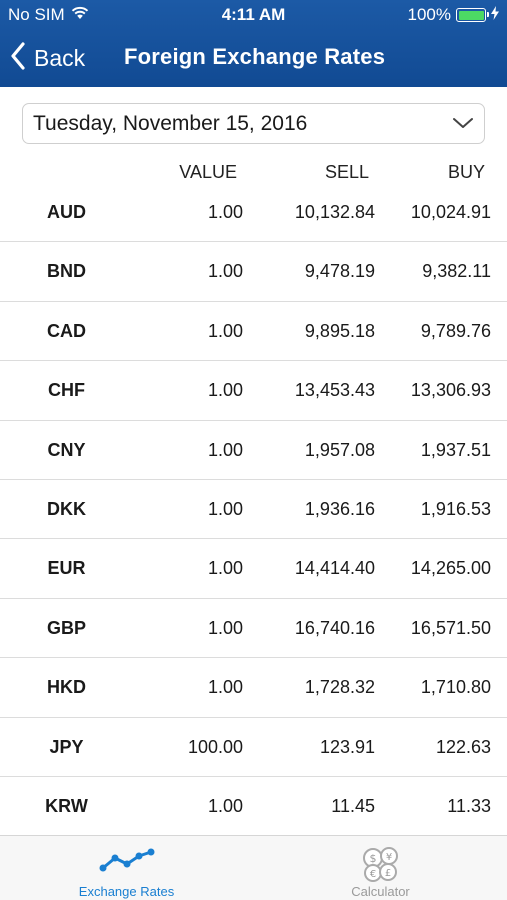  What do you see at coordinates (253, 747) in the screenshot?
I see `table-row: JPY 100.00 123.91 122.63` at bounding box center [253, 747].